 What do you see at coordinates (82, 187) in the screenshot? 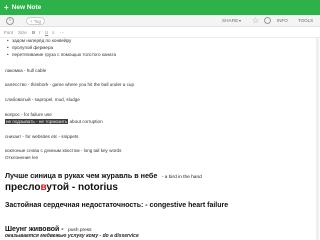
I see `notorious-part-2: утой - notorius` at bounding box center [82, 187].